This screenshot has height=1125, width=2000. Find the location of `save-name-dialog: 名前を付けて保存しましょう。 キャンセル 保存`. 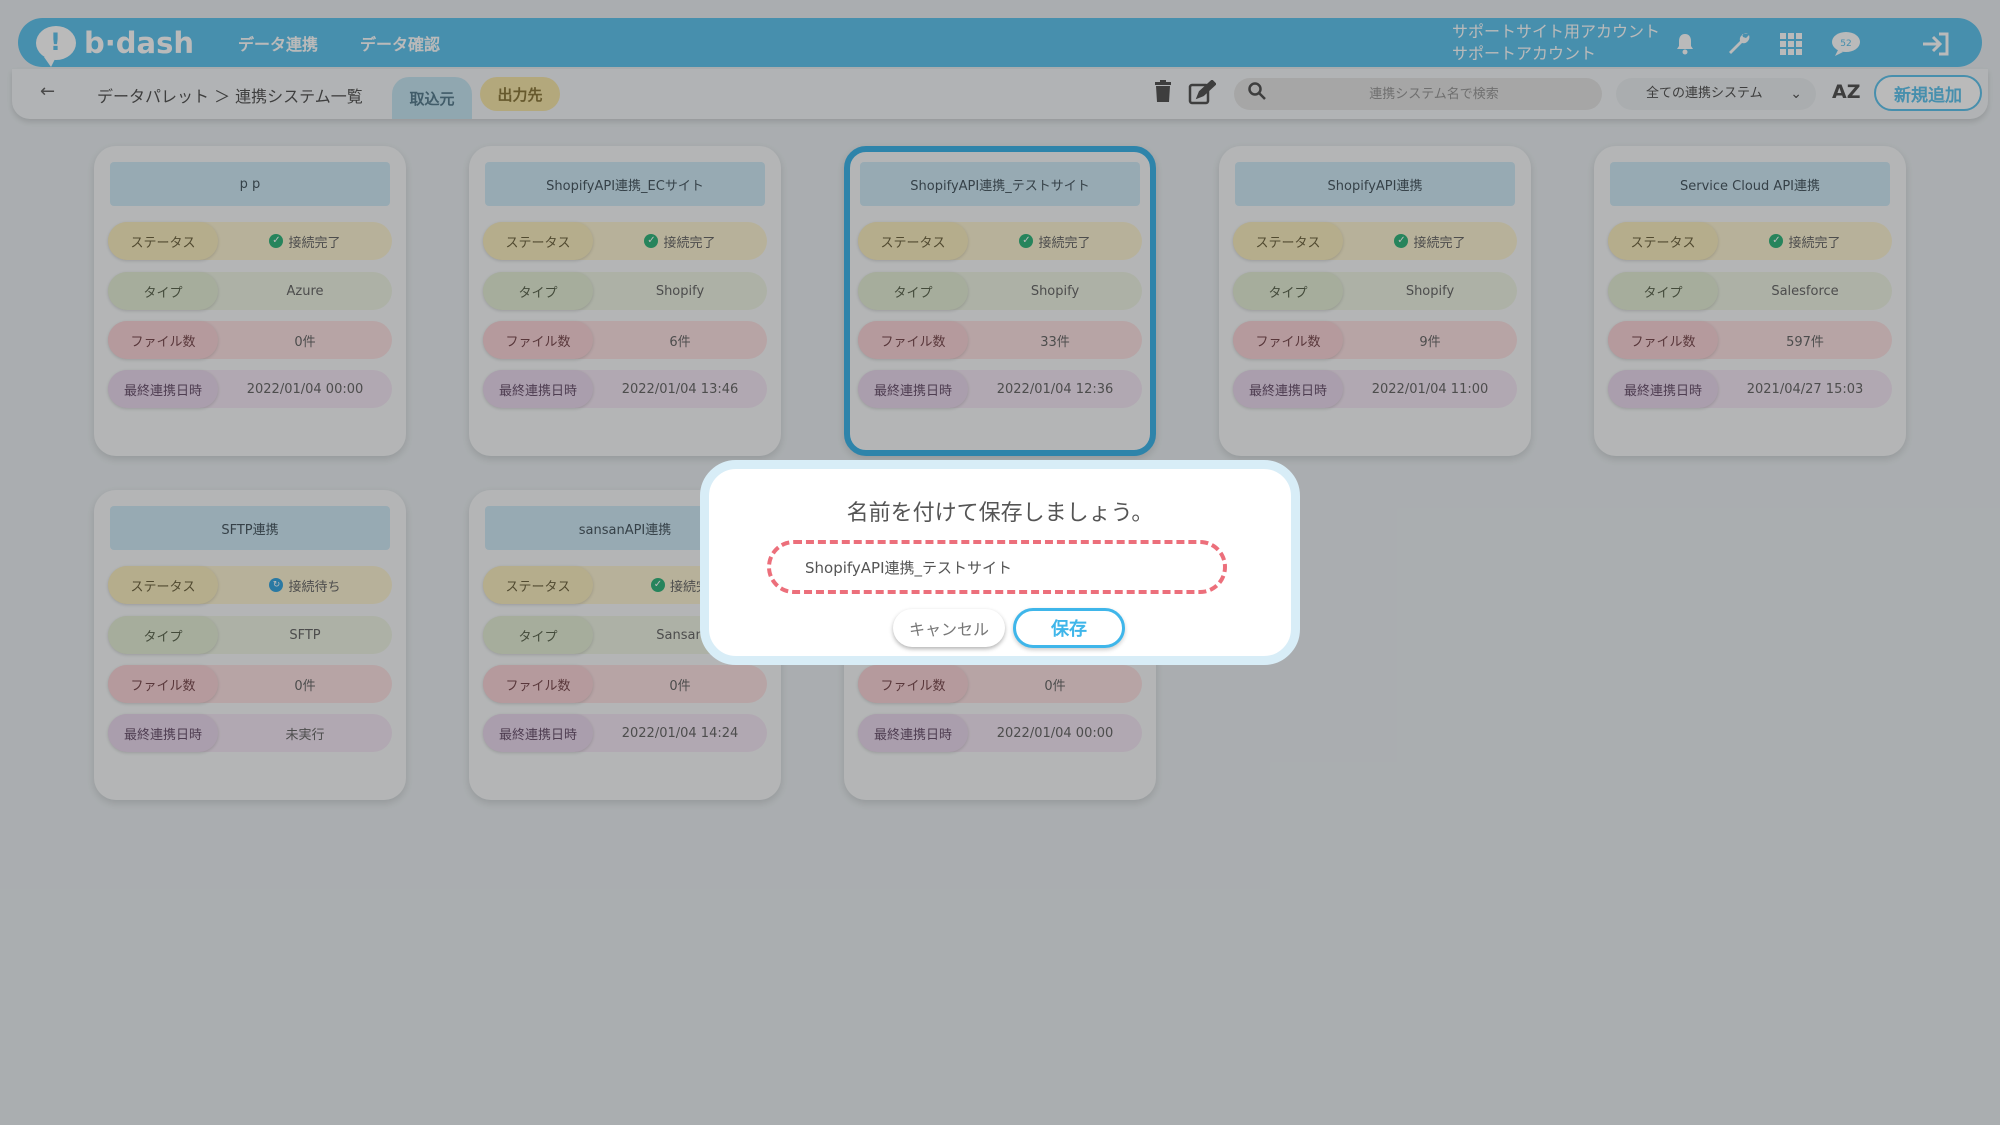

save-name-dialog: 名前を付けて保存しましょう。 キャンセル 保存 is located at coordinates (1000, 562).